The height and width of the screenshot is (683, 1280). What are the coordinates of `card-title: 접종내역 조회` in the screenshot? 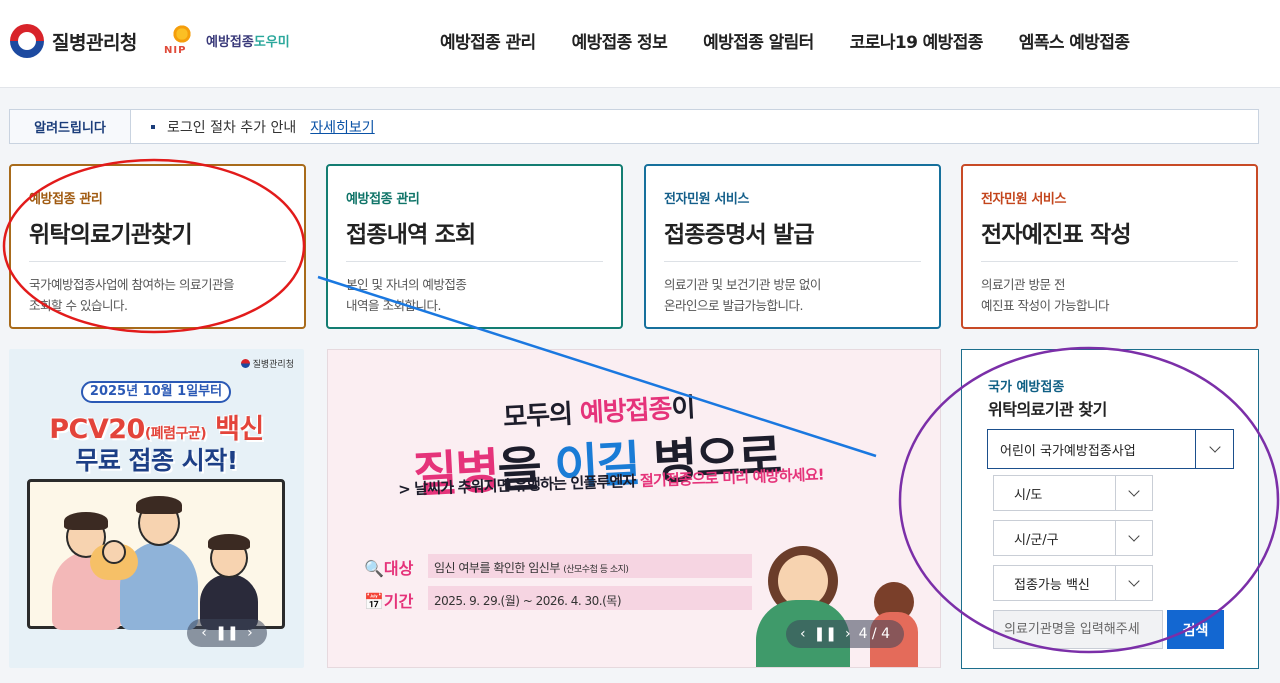 It's located at (411, 235).